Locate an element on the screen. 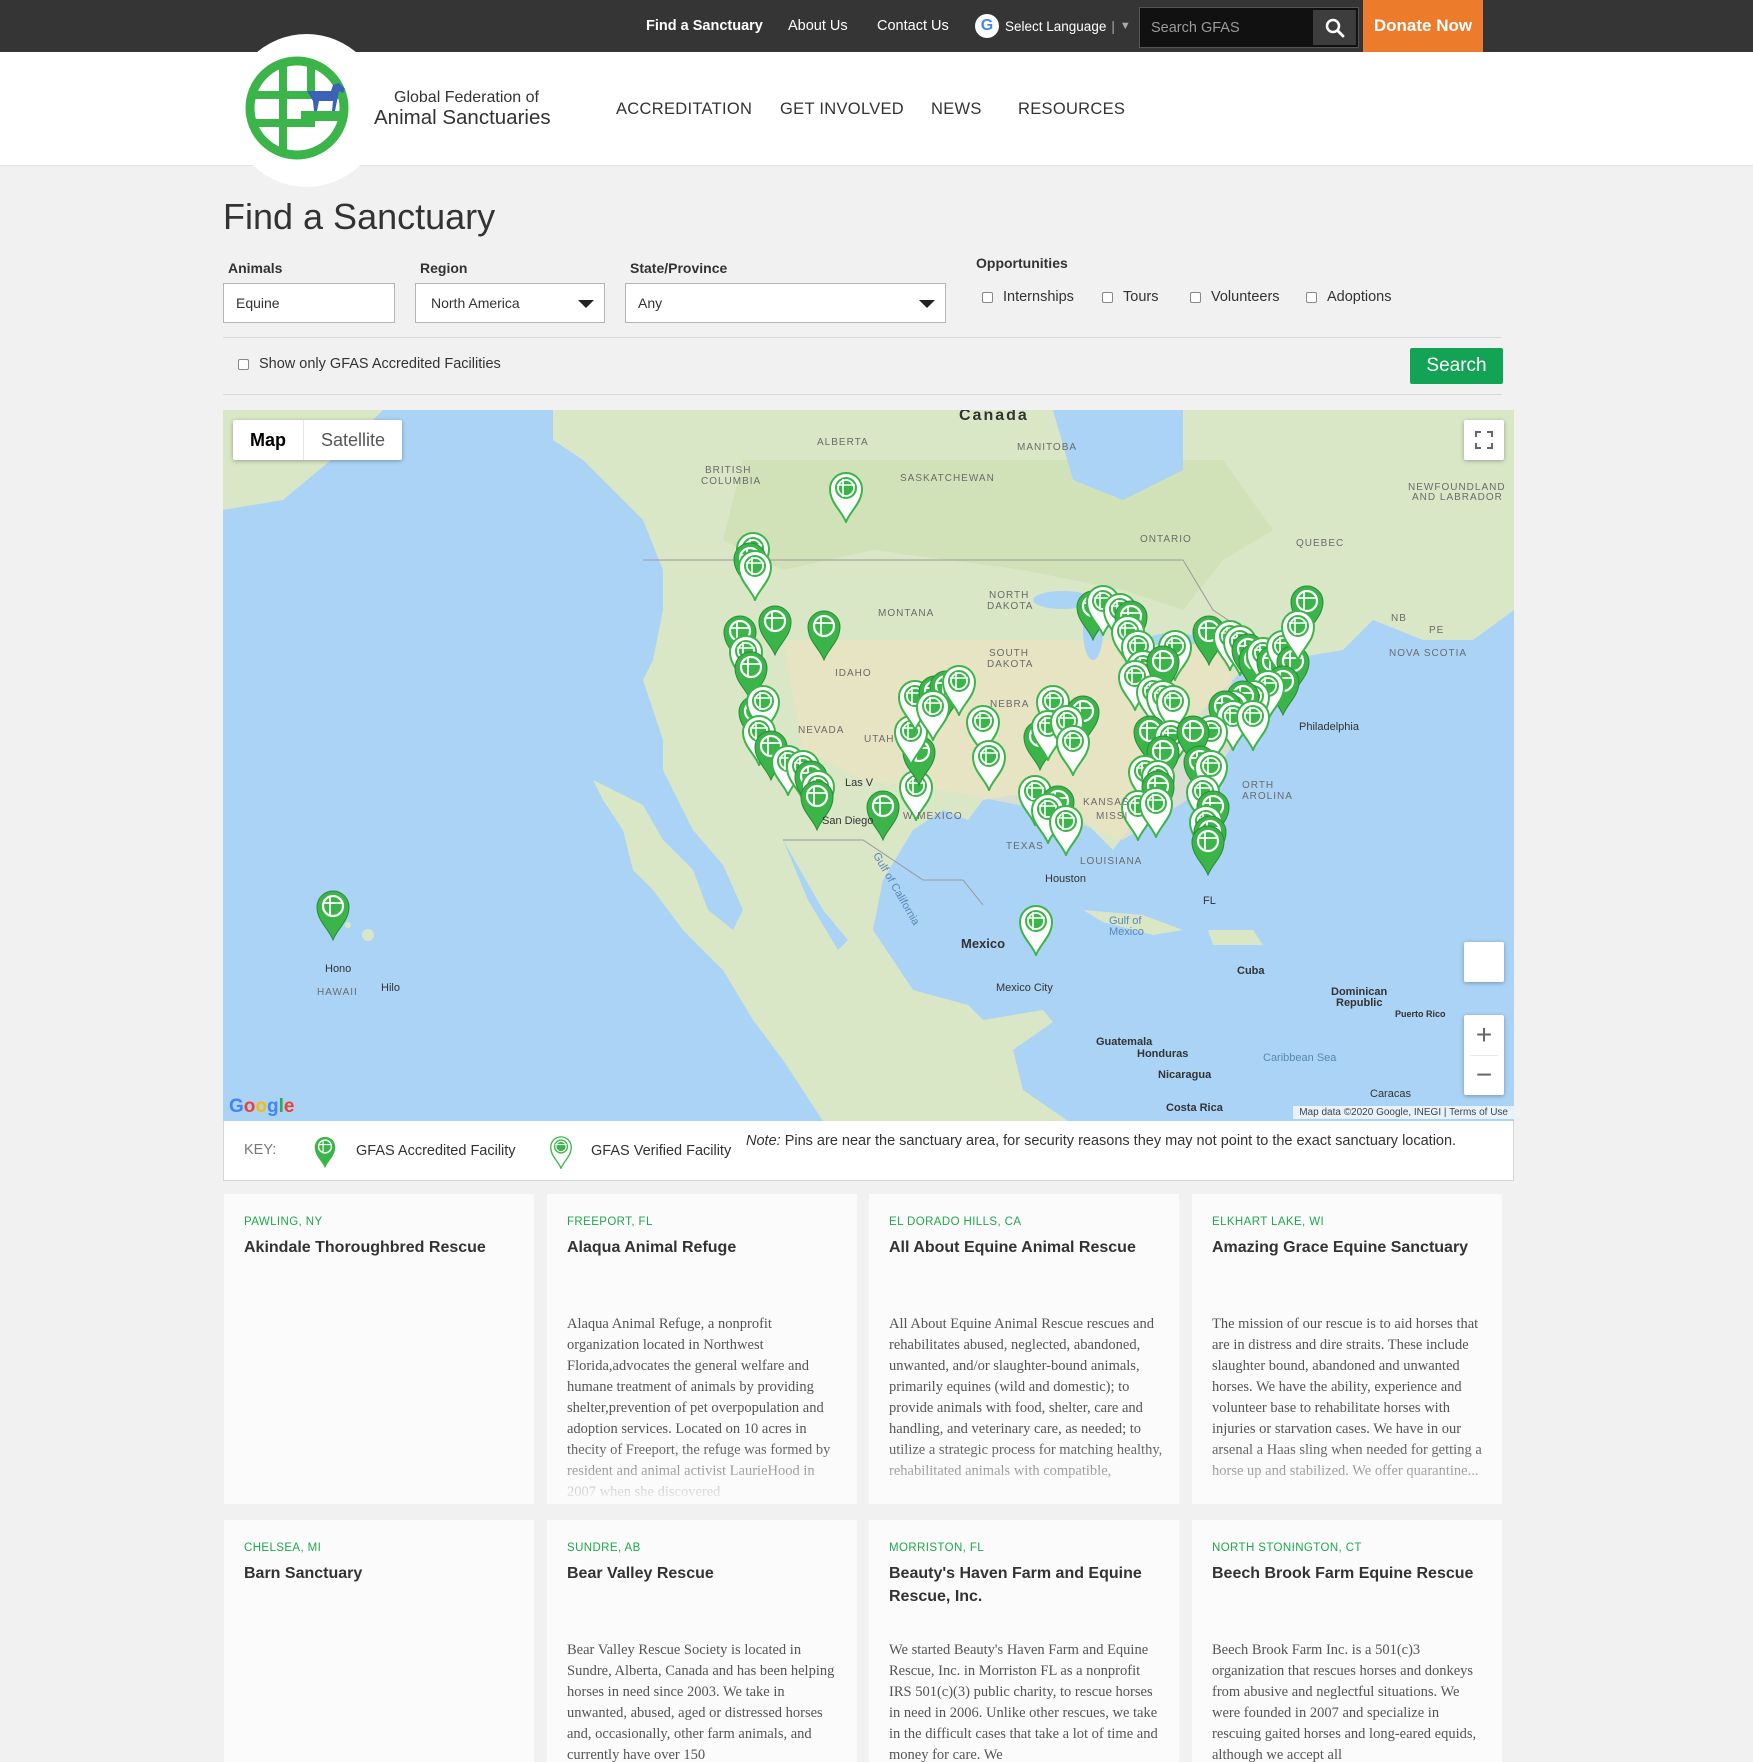 The height and width of the screenshot is (1762, 1753). map-label-montana: MONTANA is located at coordinates (906, 613).